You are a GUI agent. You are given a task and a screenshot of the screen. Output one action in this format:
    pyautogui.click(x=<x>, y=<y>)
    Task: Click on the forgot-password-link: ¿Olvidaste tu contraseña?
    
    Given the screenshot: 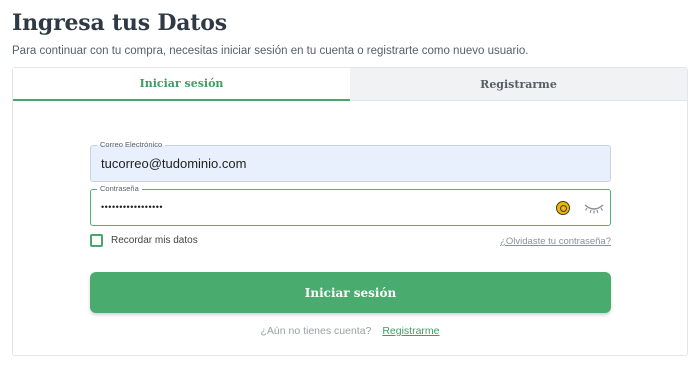 What is the action you would take?
    pyautogui.click(x=555, y=241)
    